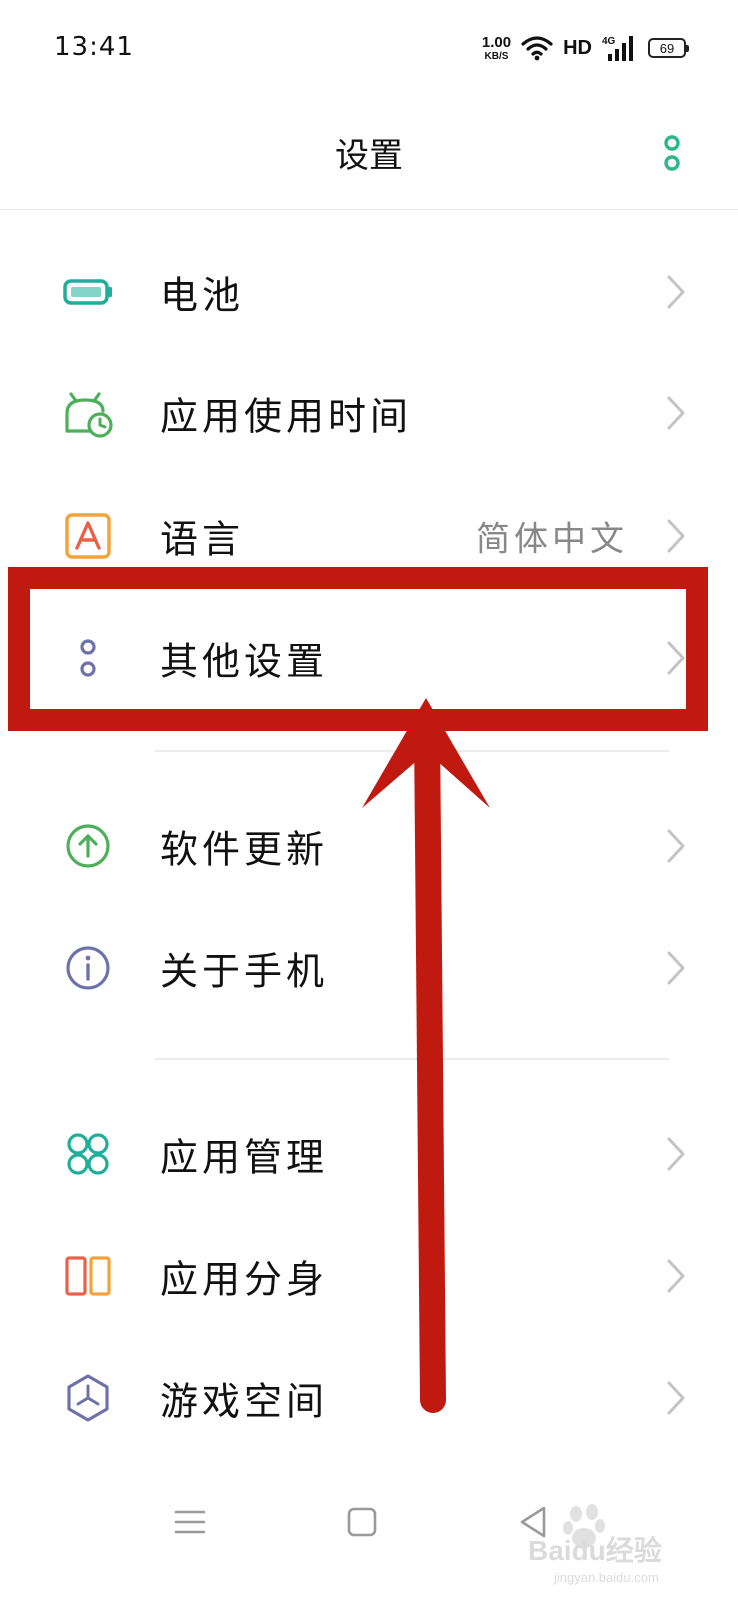 The width and height of the screenshot is (738, 1600). Describe the element at coordinates (88, 658) in the screenshot. I see `other-settings-icon` at that location.